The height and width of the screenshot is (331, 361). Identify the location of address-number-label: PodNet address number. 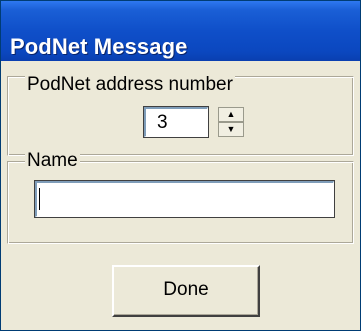
(130, 84).